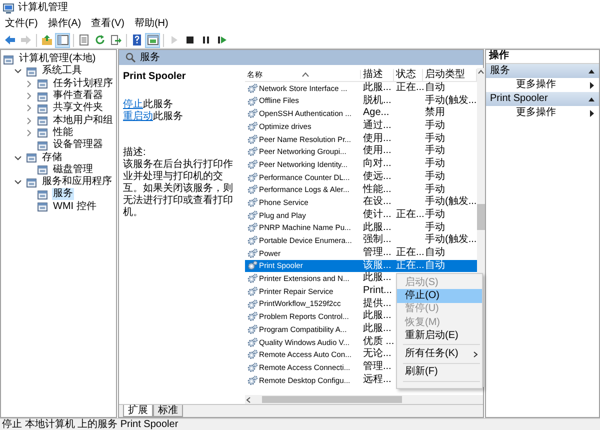 This screenshot has width=600, height=430. Describe the element at coordinates (10, 40) in the screenshot. I see `back-icon` at that location.